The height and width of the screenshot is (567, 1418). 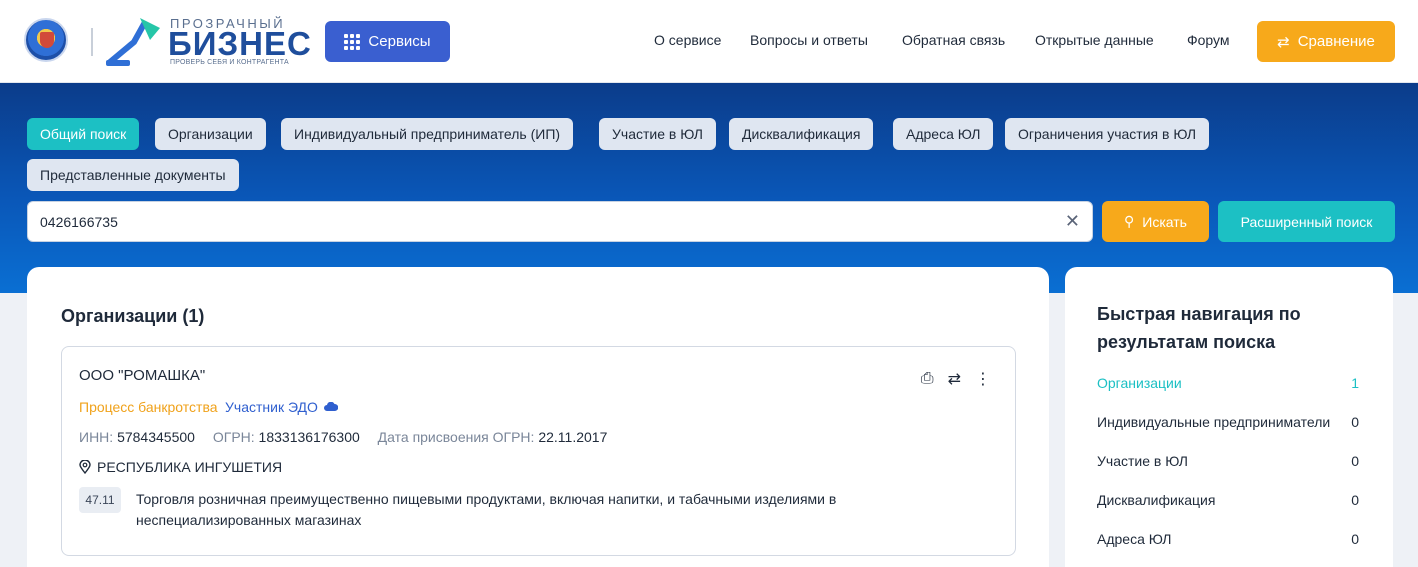 I want to click on services-button: Сервисы, so click(x=387, y=41).